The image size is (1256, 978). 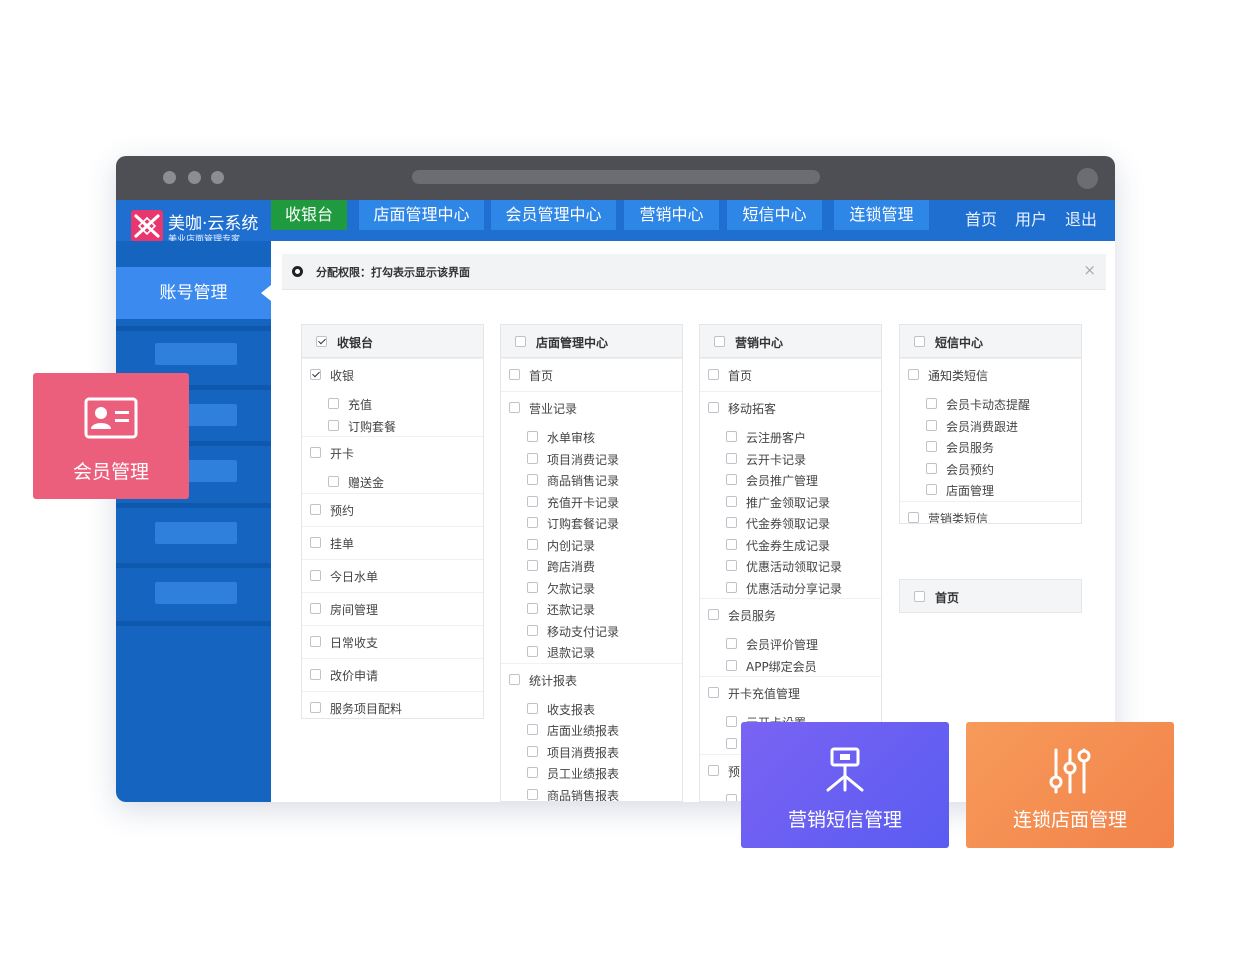 I want to click on tab-member-management: 会员管理中心, so click(x=553, y=215).